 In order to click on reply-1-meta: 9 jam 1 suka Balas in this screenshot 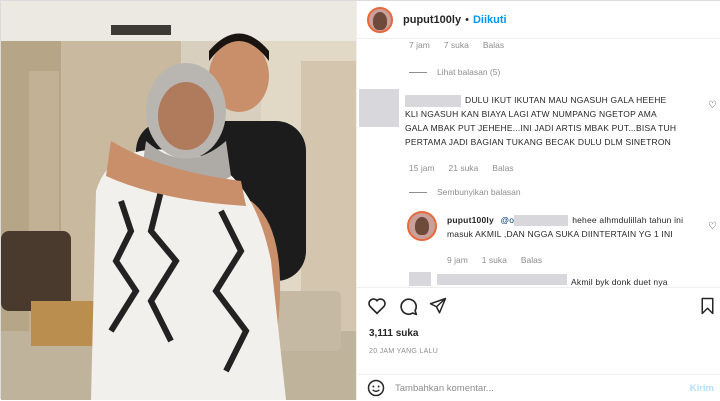, I will do `click(494, 260)`.